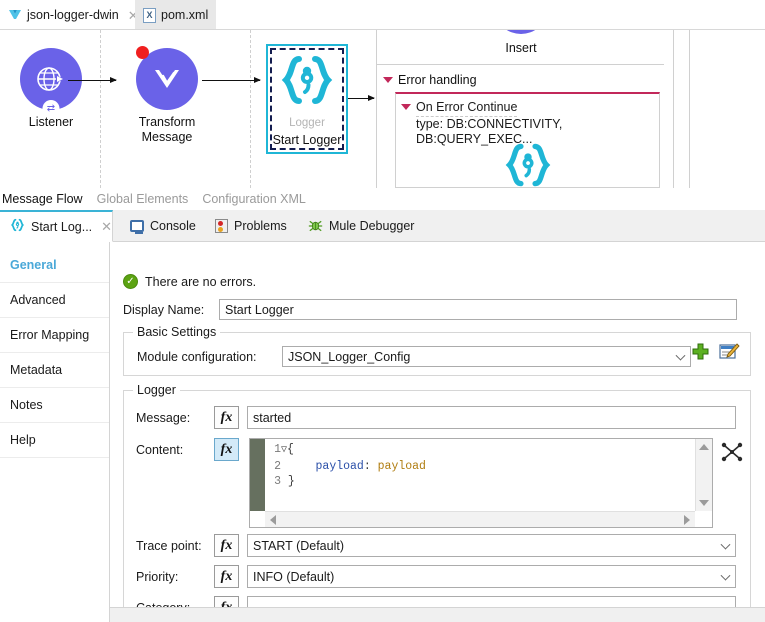 The height and width of the screenshot is (622, 765). Describe the element at coordinates (221, 226) in the screenshot. I see `problems-icon` at that location.